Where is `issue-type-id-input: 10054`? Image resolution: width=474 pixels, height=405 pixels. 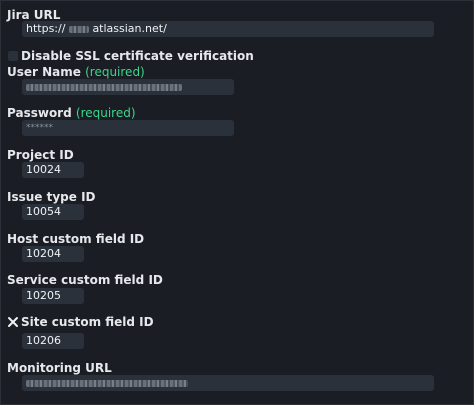
issue-type-id-input: 10054 is located at coordinates (53, 212).